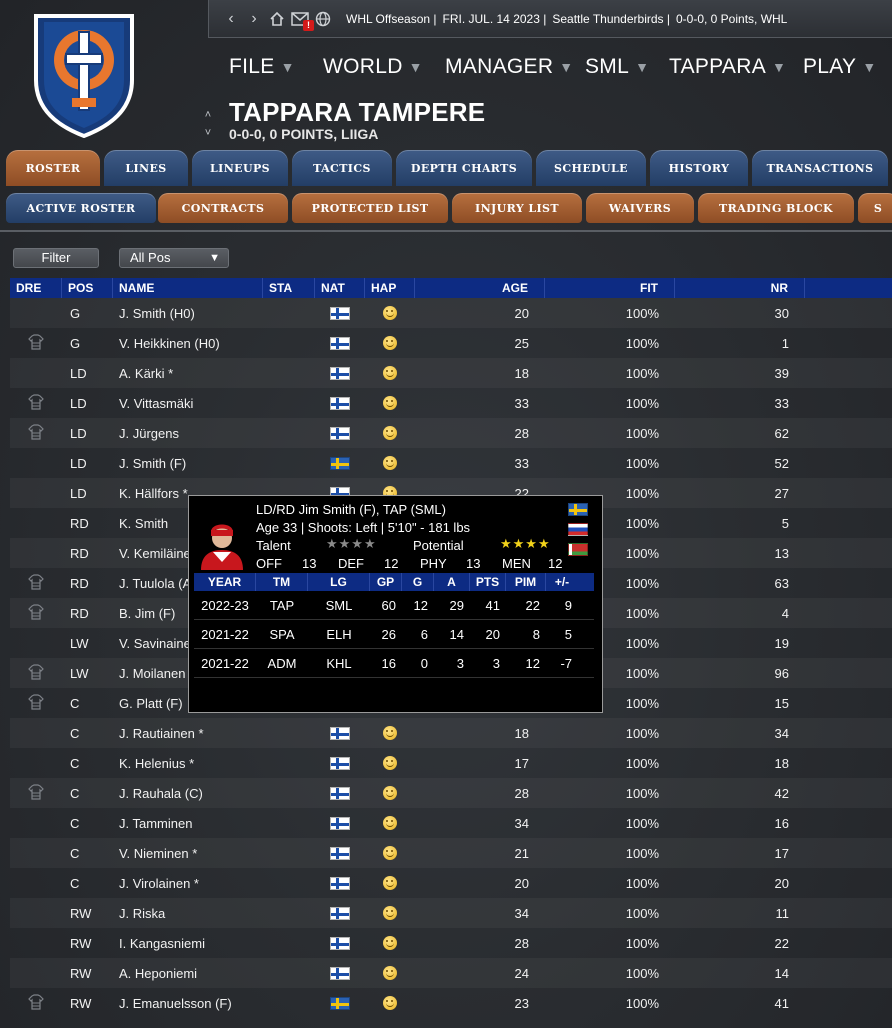  I want to click on player-name-link: J. Tamminen, so click(188, 823).